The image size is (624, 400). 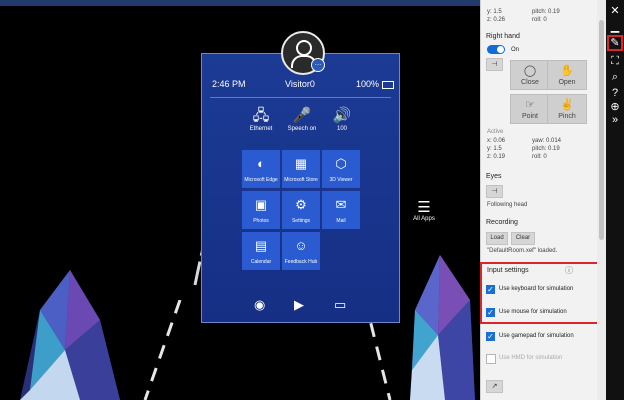 I want to click on hmd-checkbox, so click(x=491, y=359).